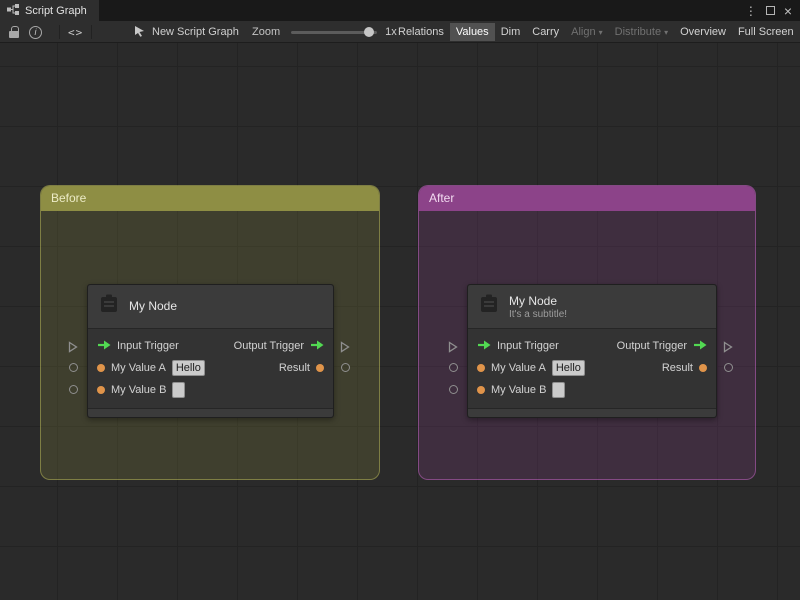  I want to click on lock-icon, so click(14, 32).